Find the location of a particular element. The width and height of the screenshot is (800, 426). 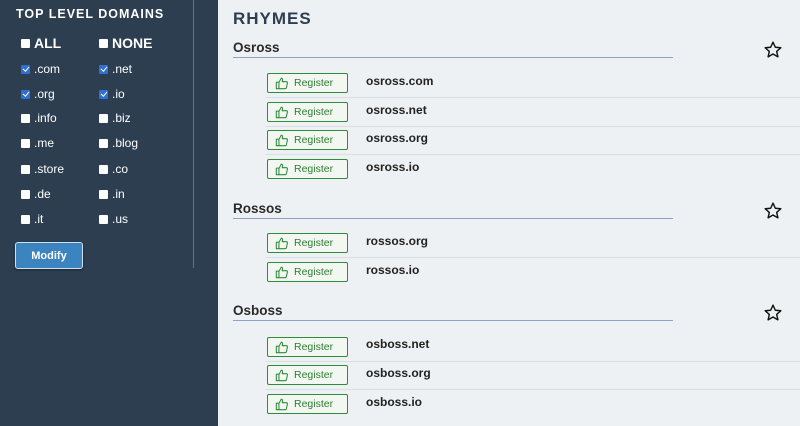

tld-label: .io is located at coordinates (118, 94).